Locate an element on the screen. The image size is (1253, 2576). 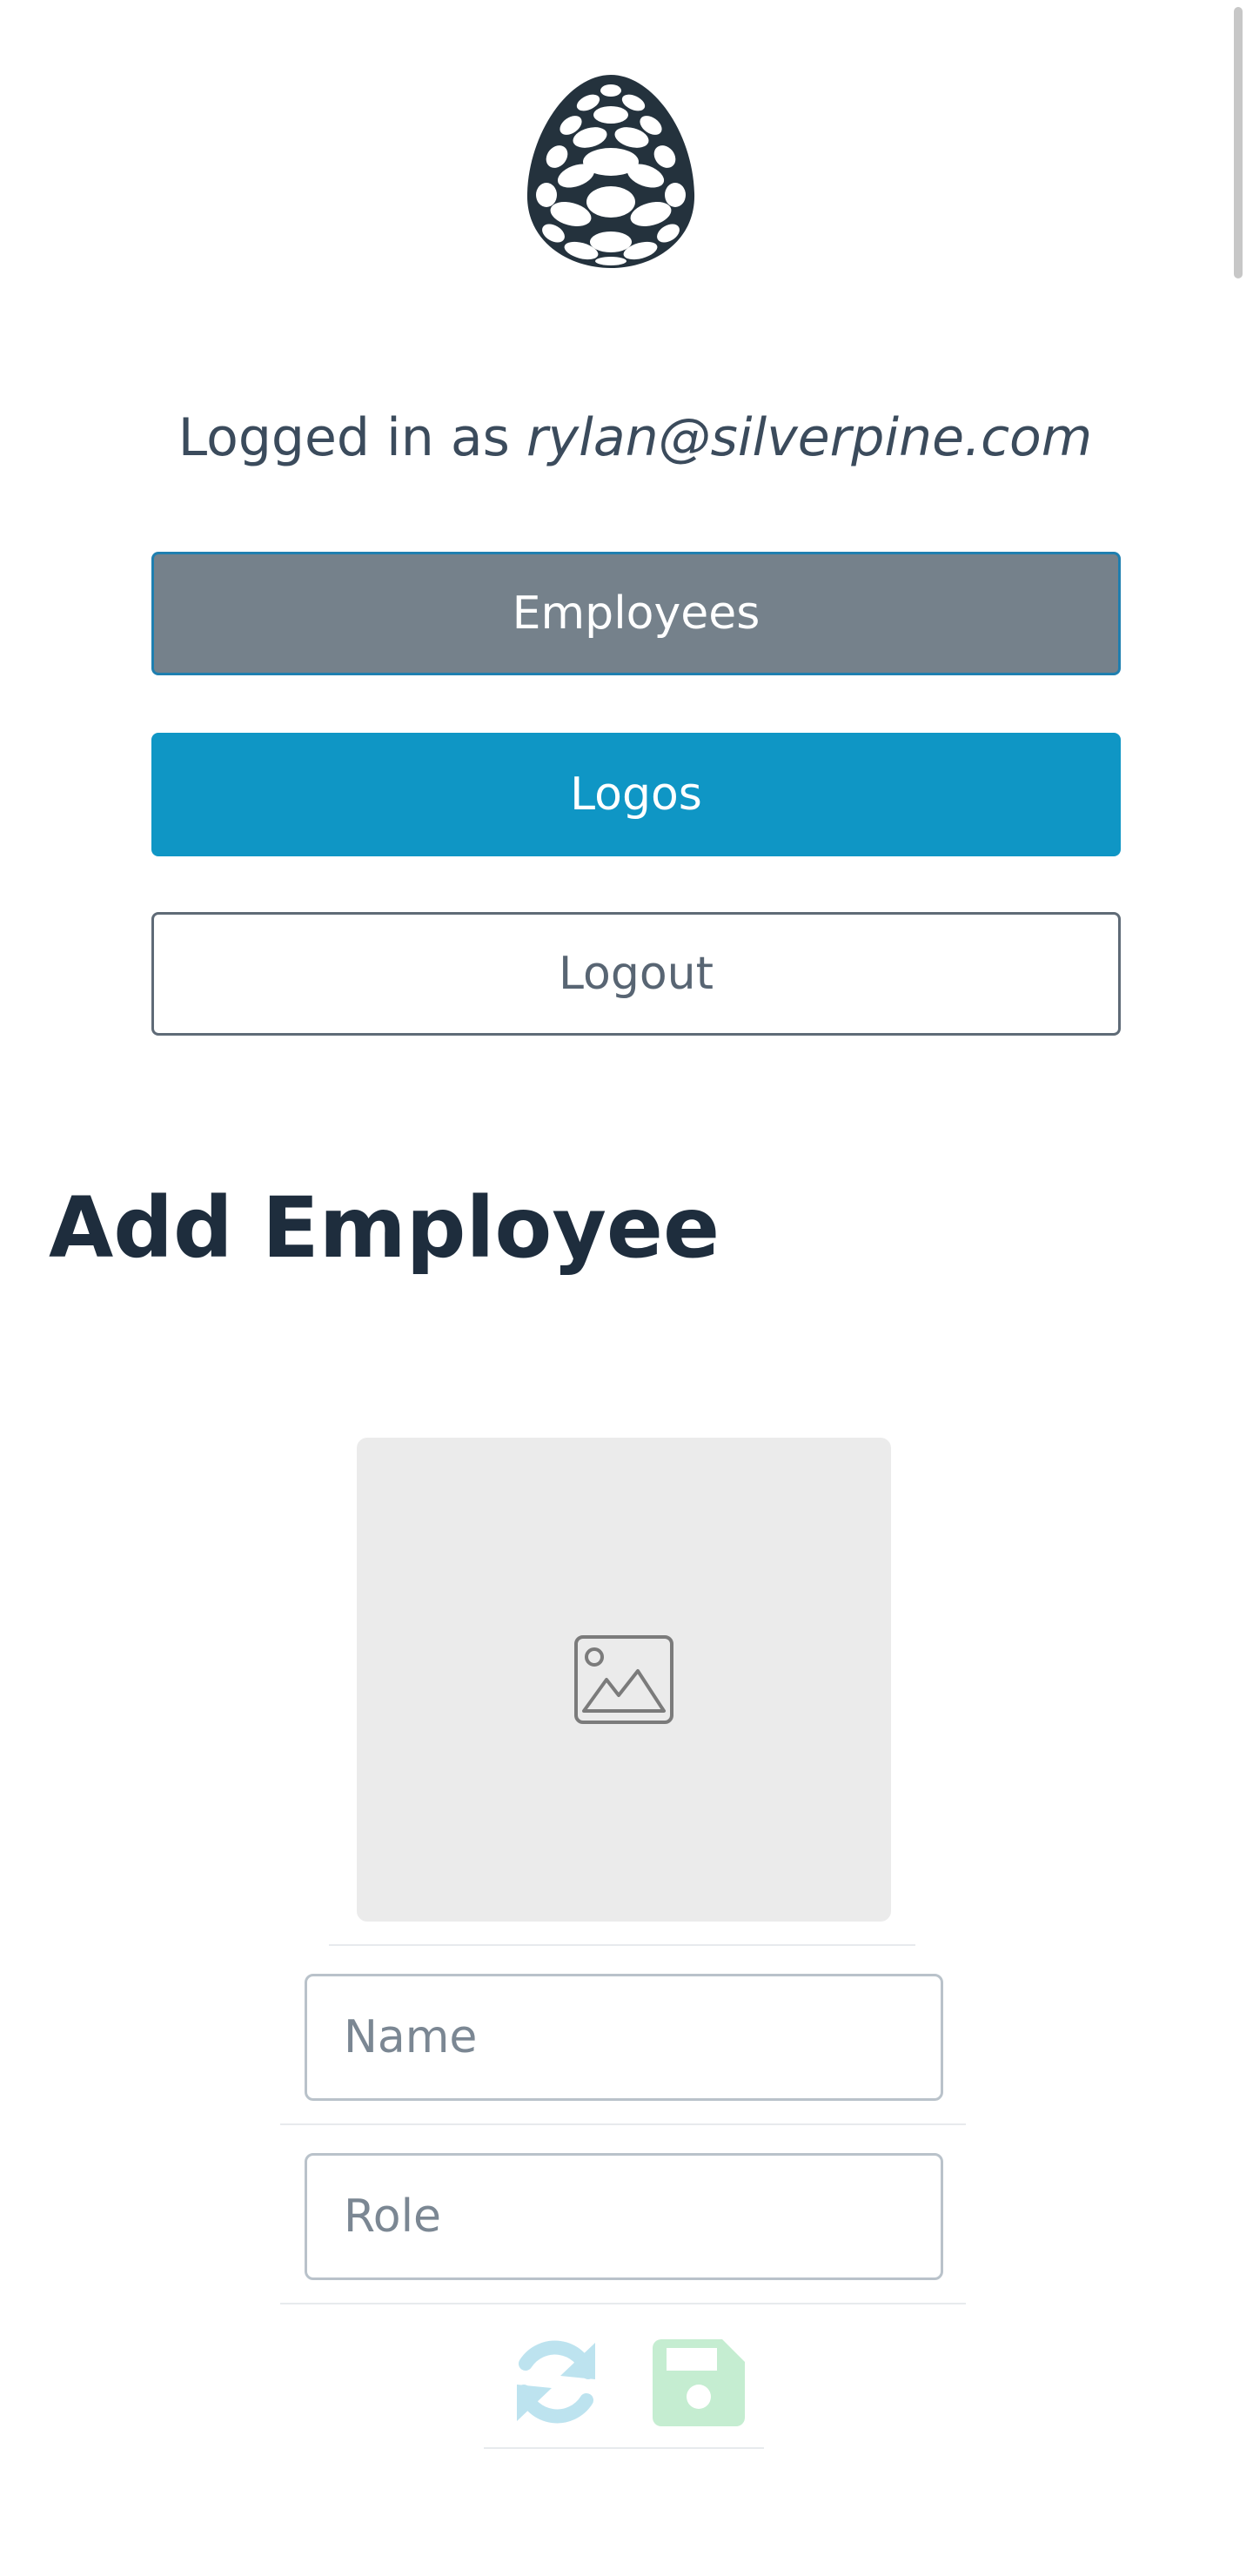
pinecone-logo-icon is located at coordinates (611, 170).